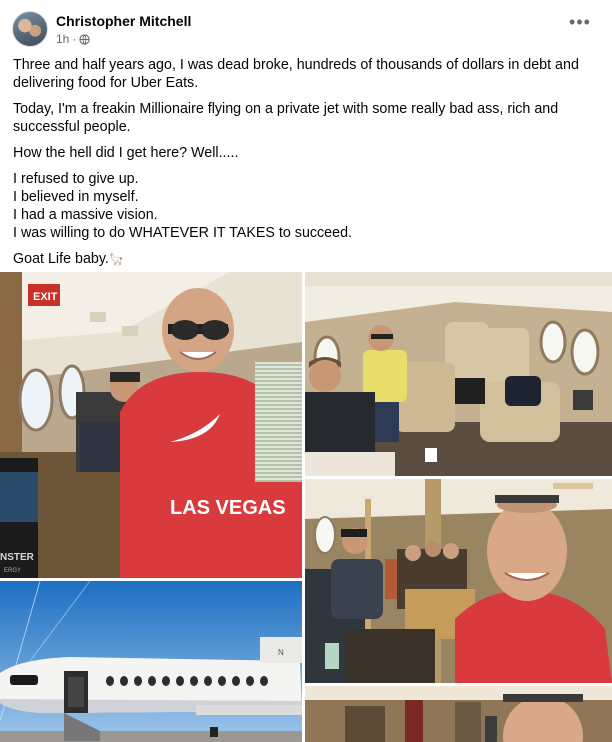  Describe the element at coordinates (30, 29) in the screenshot. I see `avatar` at that location.